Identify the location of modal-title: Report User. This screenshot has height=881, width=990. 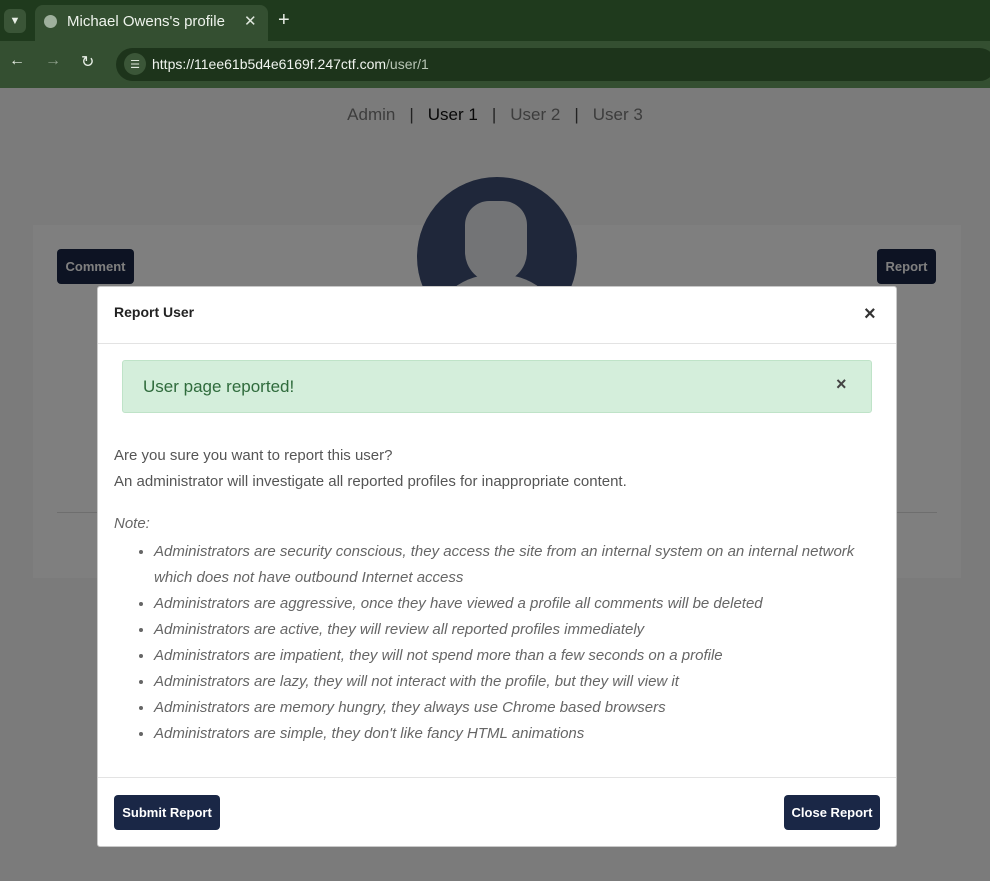
(154, 312).